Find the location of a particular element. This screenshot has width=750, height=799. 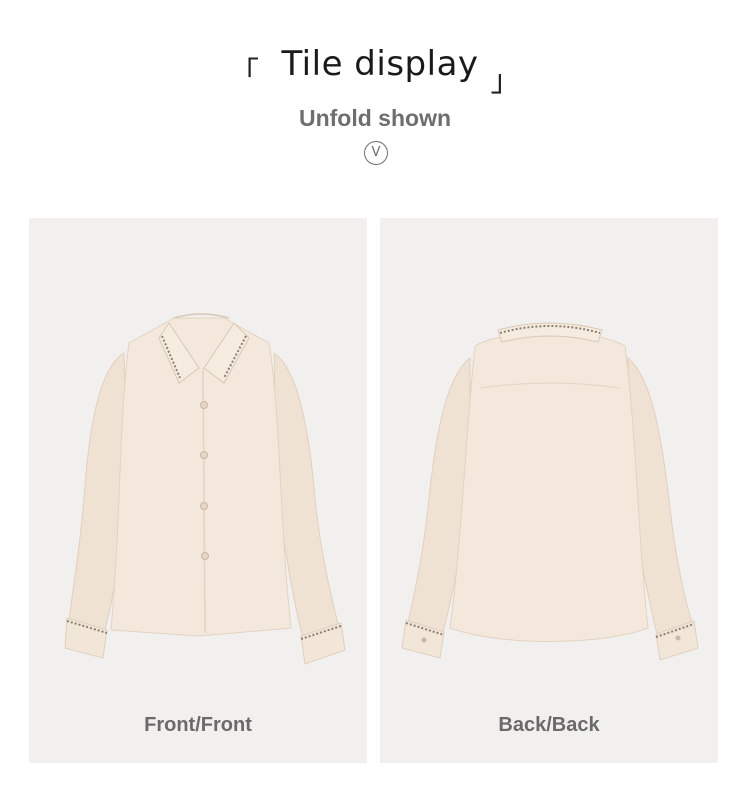

page-title: Tile display is located at coordinates (380, 64).